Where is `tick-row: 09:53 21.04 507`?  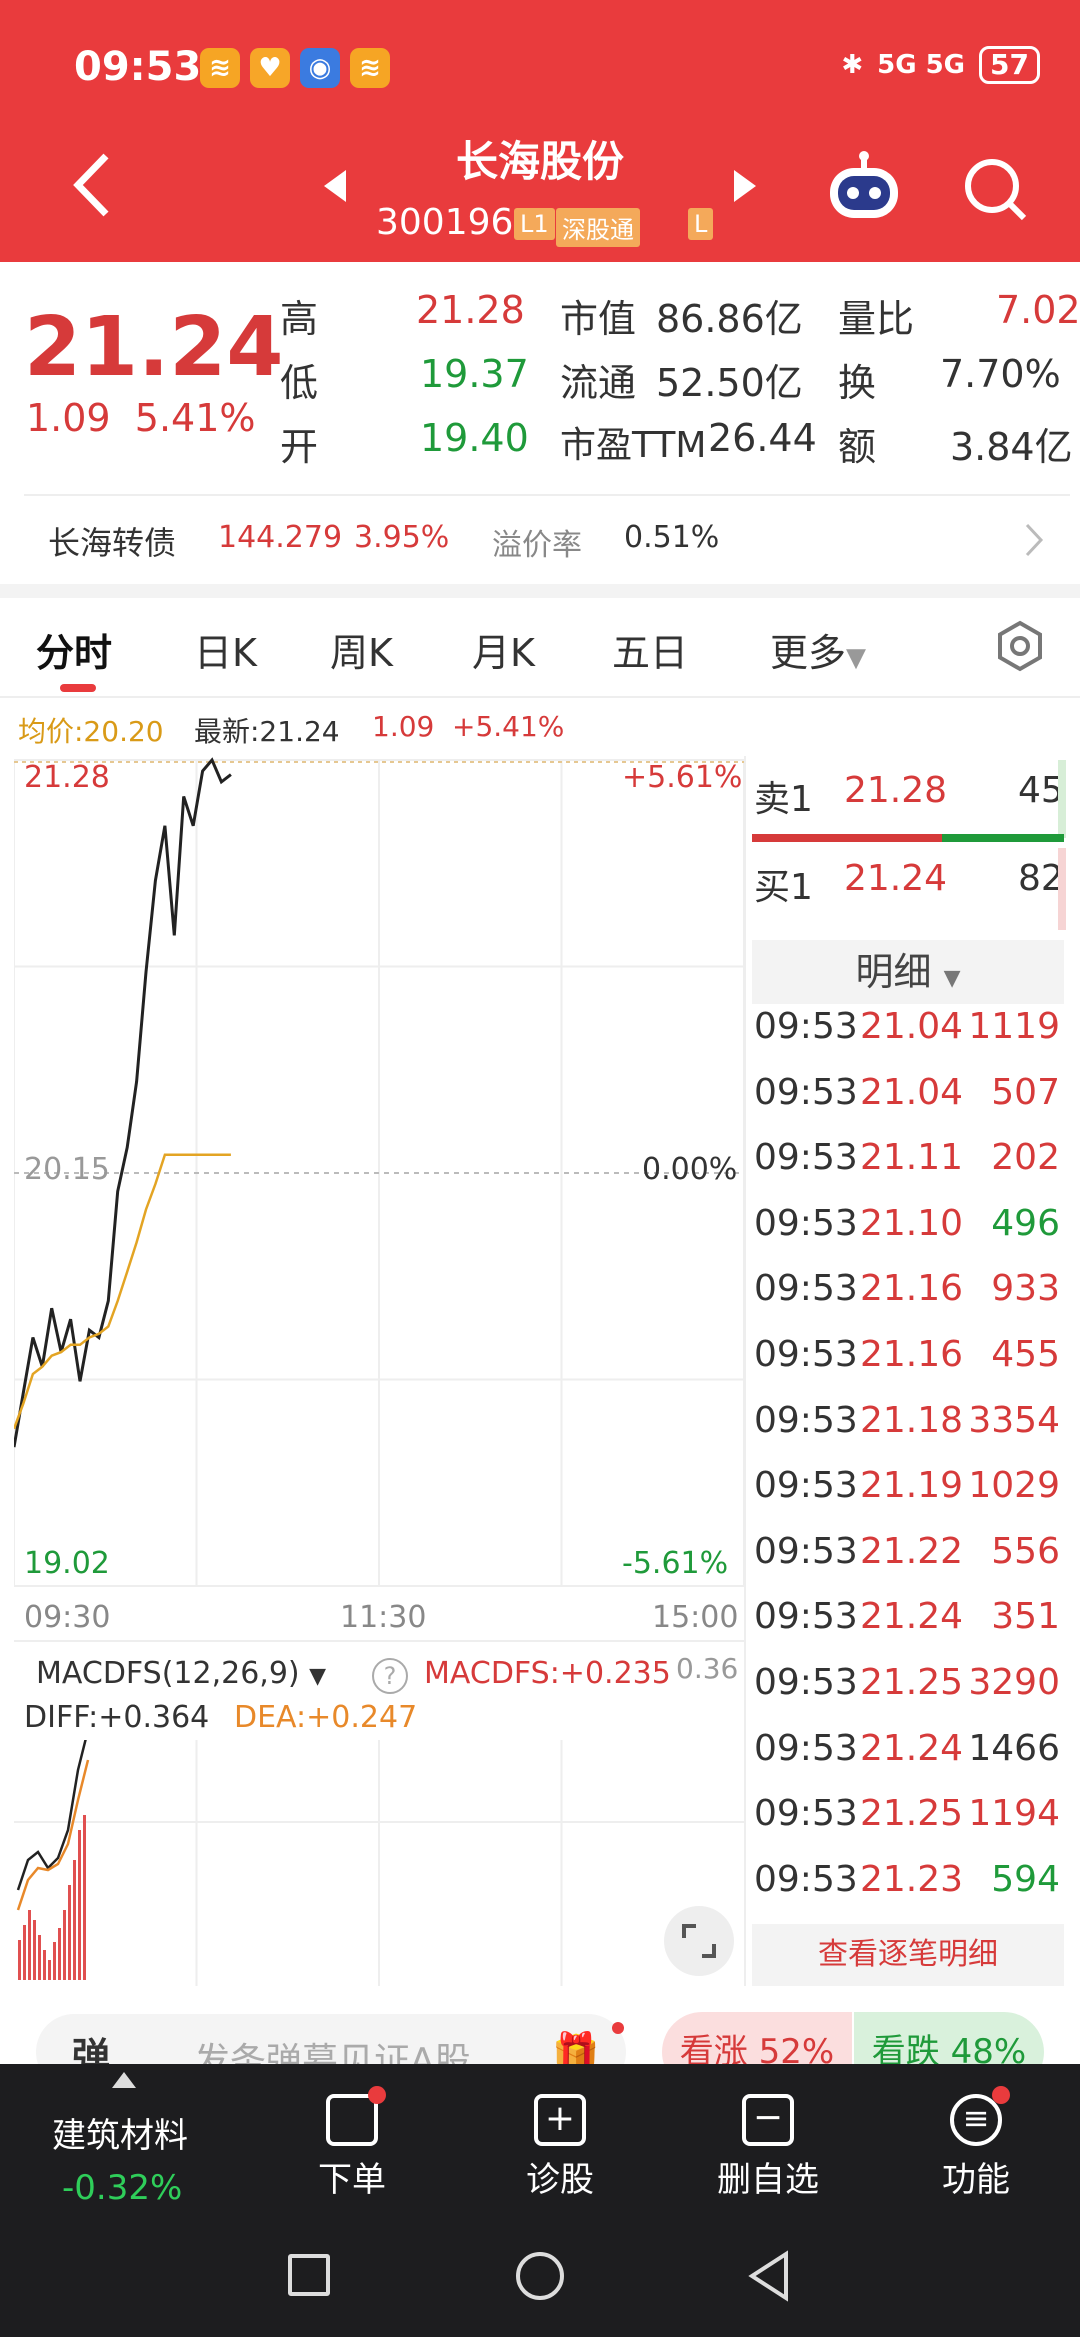
tick-row: 09:53 21.04 507 is located at coordinates (908, 1104).